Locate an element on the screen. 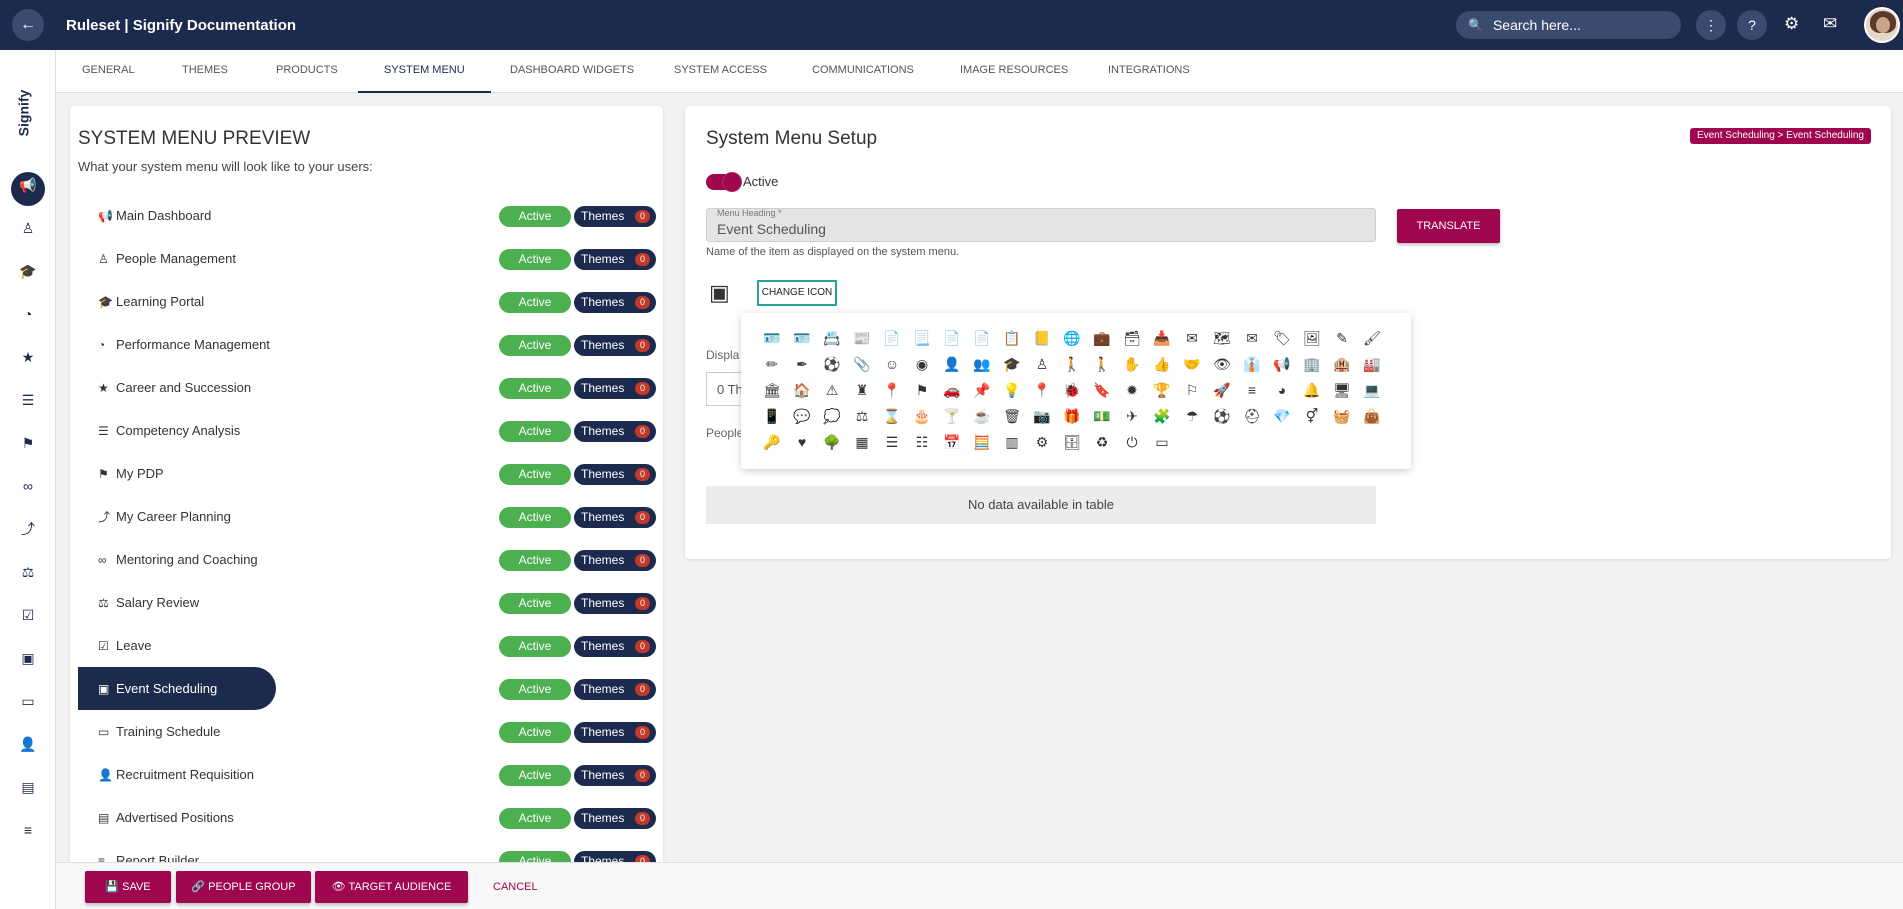 This screenshot has height=909, width=1903. tab-system-menu: SYSTEM MENU is located at coordinates (424, 71).